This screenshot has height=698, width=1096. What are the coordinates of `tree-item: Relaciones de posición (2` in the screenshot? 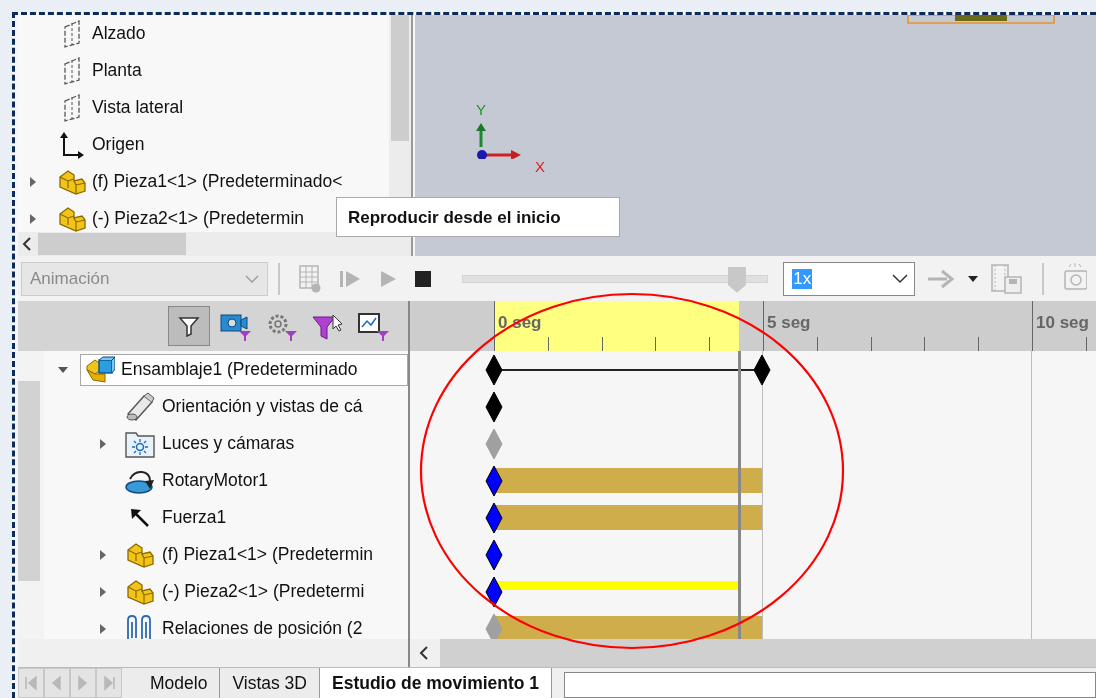 It's located at (262, 629).